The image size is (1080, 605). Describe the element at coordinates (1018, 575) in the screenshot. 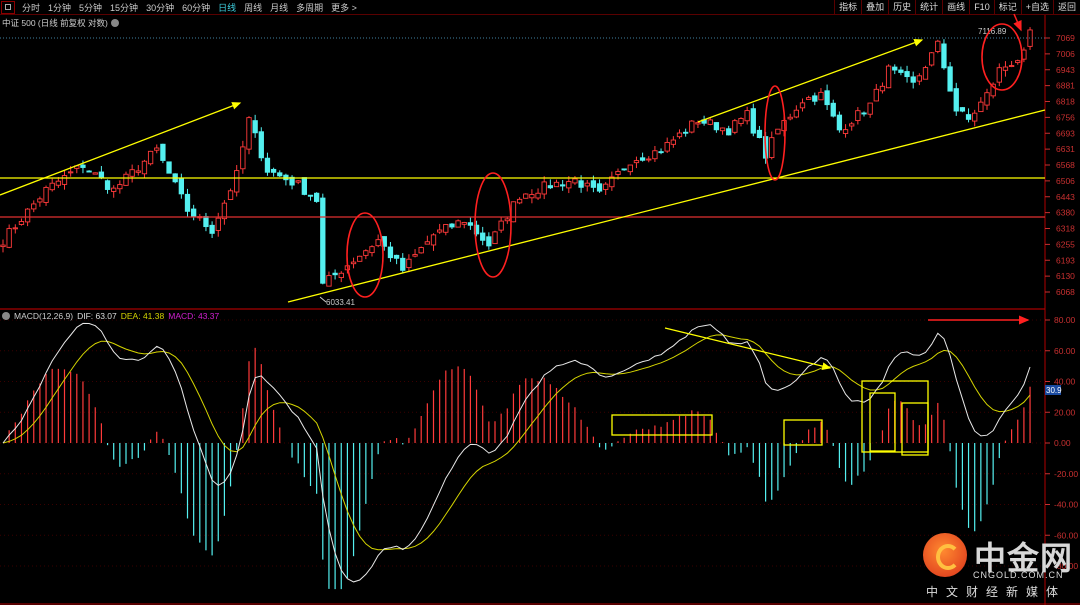

I see `watermark-en: CNGOLD.COM.CN` at that location.